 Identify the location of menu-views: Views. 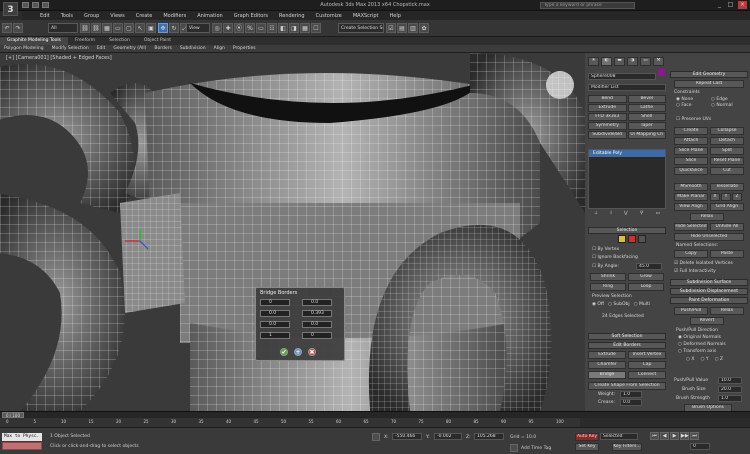
(117, 16).